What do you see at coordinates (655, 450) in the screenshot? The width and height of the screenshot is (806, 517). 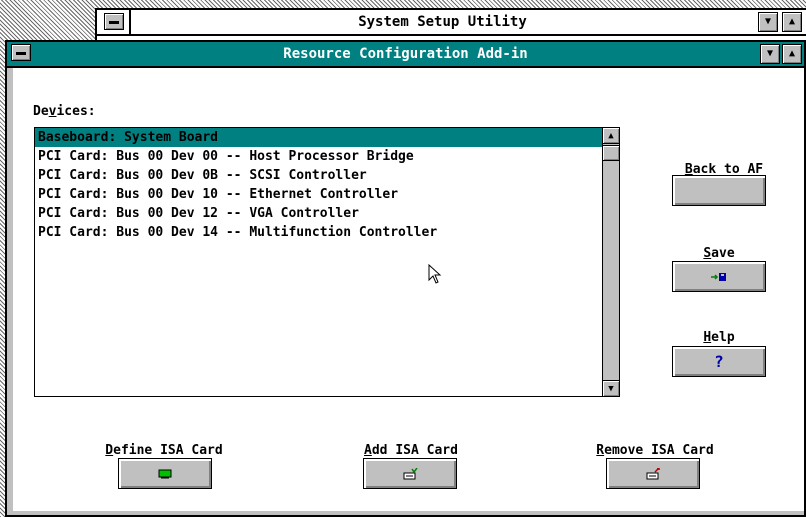 I see `remove-isa-card-label: Remove ISA Card` at bounding box center [655, 450].